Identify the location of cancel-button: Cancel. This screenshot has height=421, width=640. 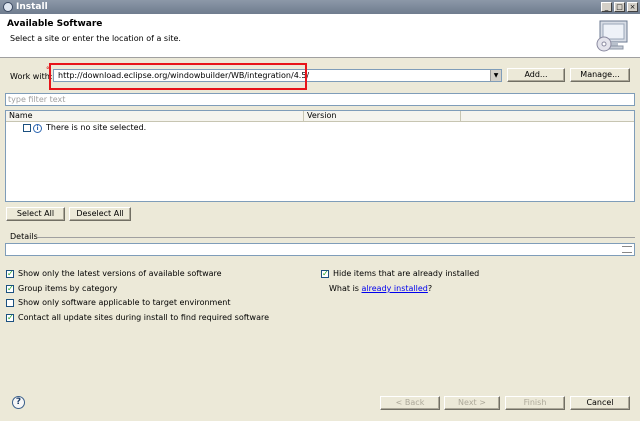
(600, 403).